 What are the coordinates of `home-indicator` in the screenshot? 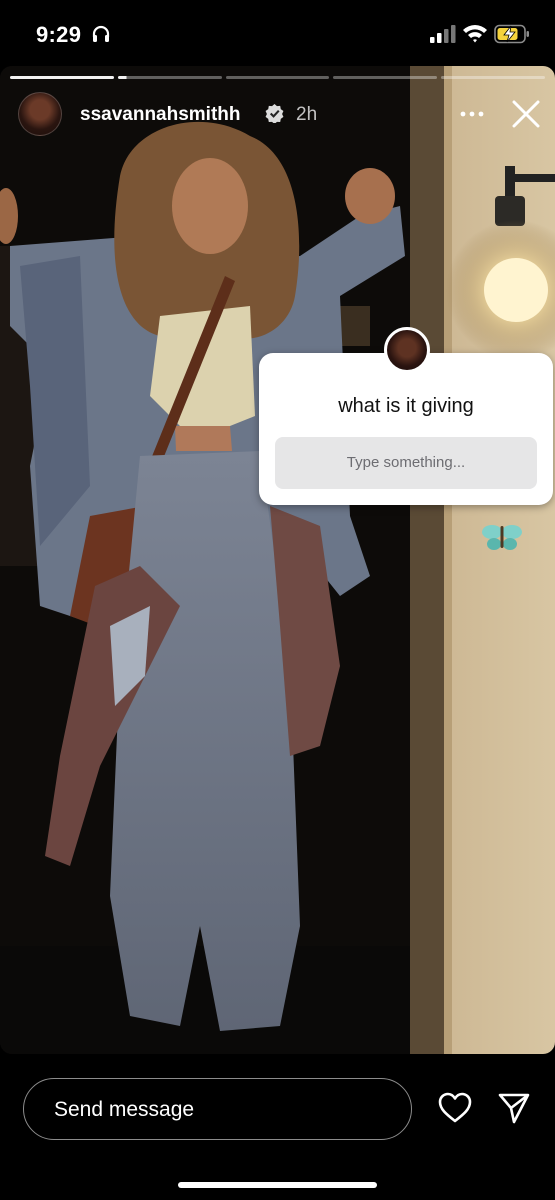 It's located at (277, 1185).